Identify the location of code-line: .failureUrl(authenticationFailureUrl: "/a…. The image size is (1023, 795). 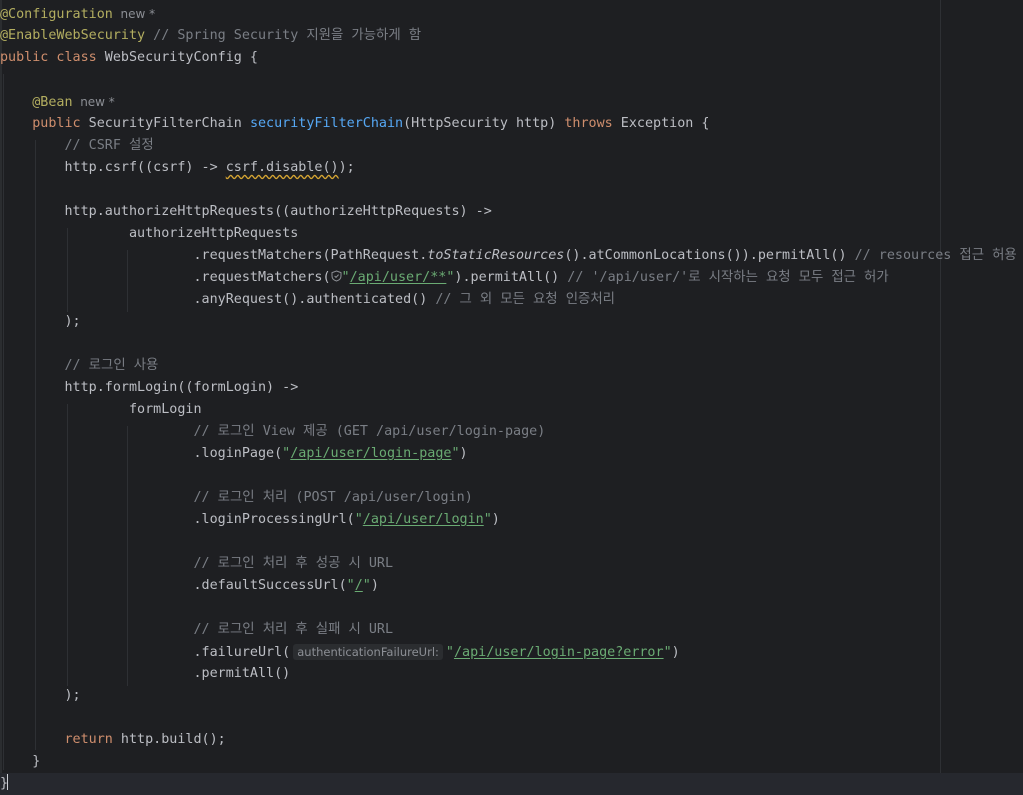
(340, 652).